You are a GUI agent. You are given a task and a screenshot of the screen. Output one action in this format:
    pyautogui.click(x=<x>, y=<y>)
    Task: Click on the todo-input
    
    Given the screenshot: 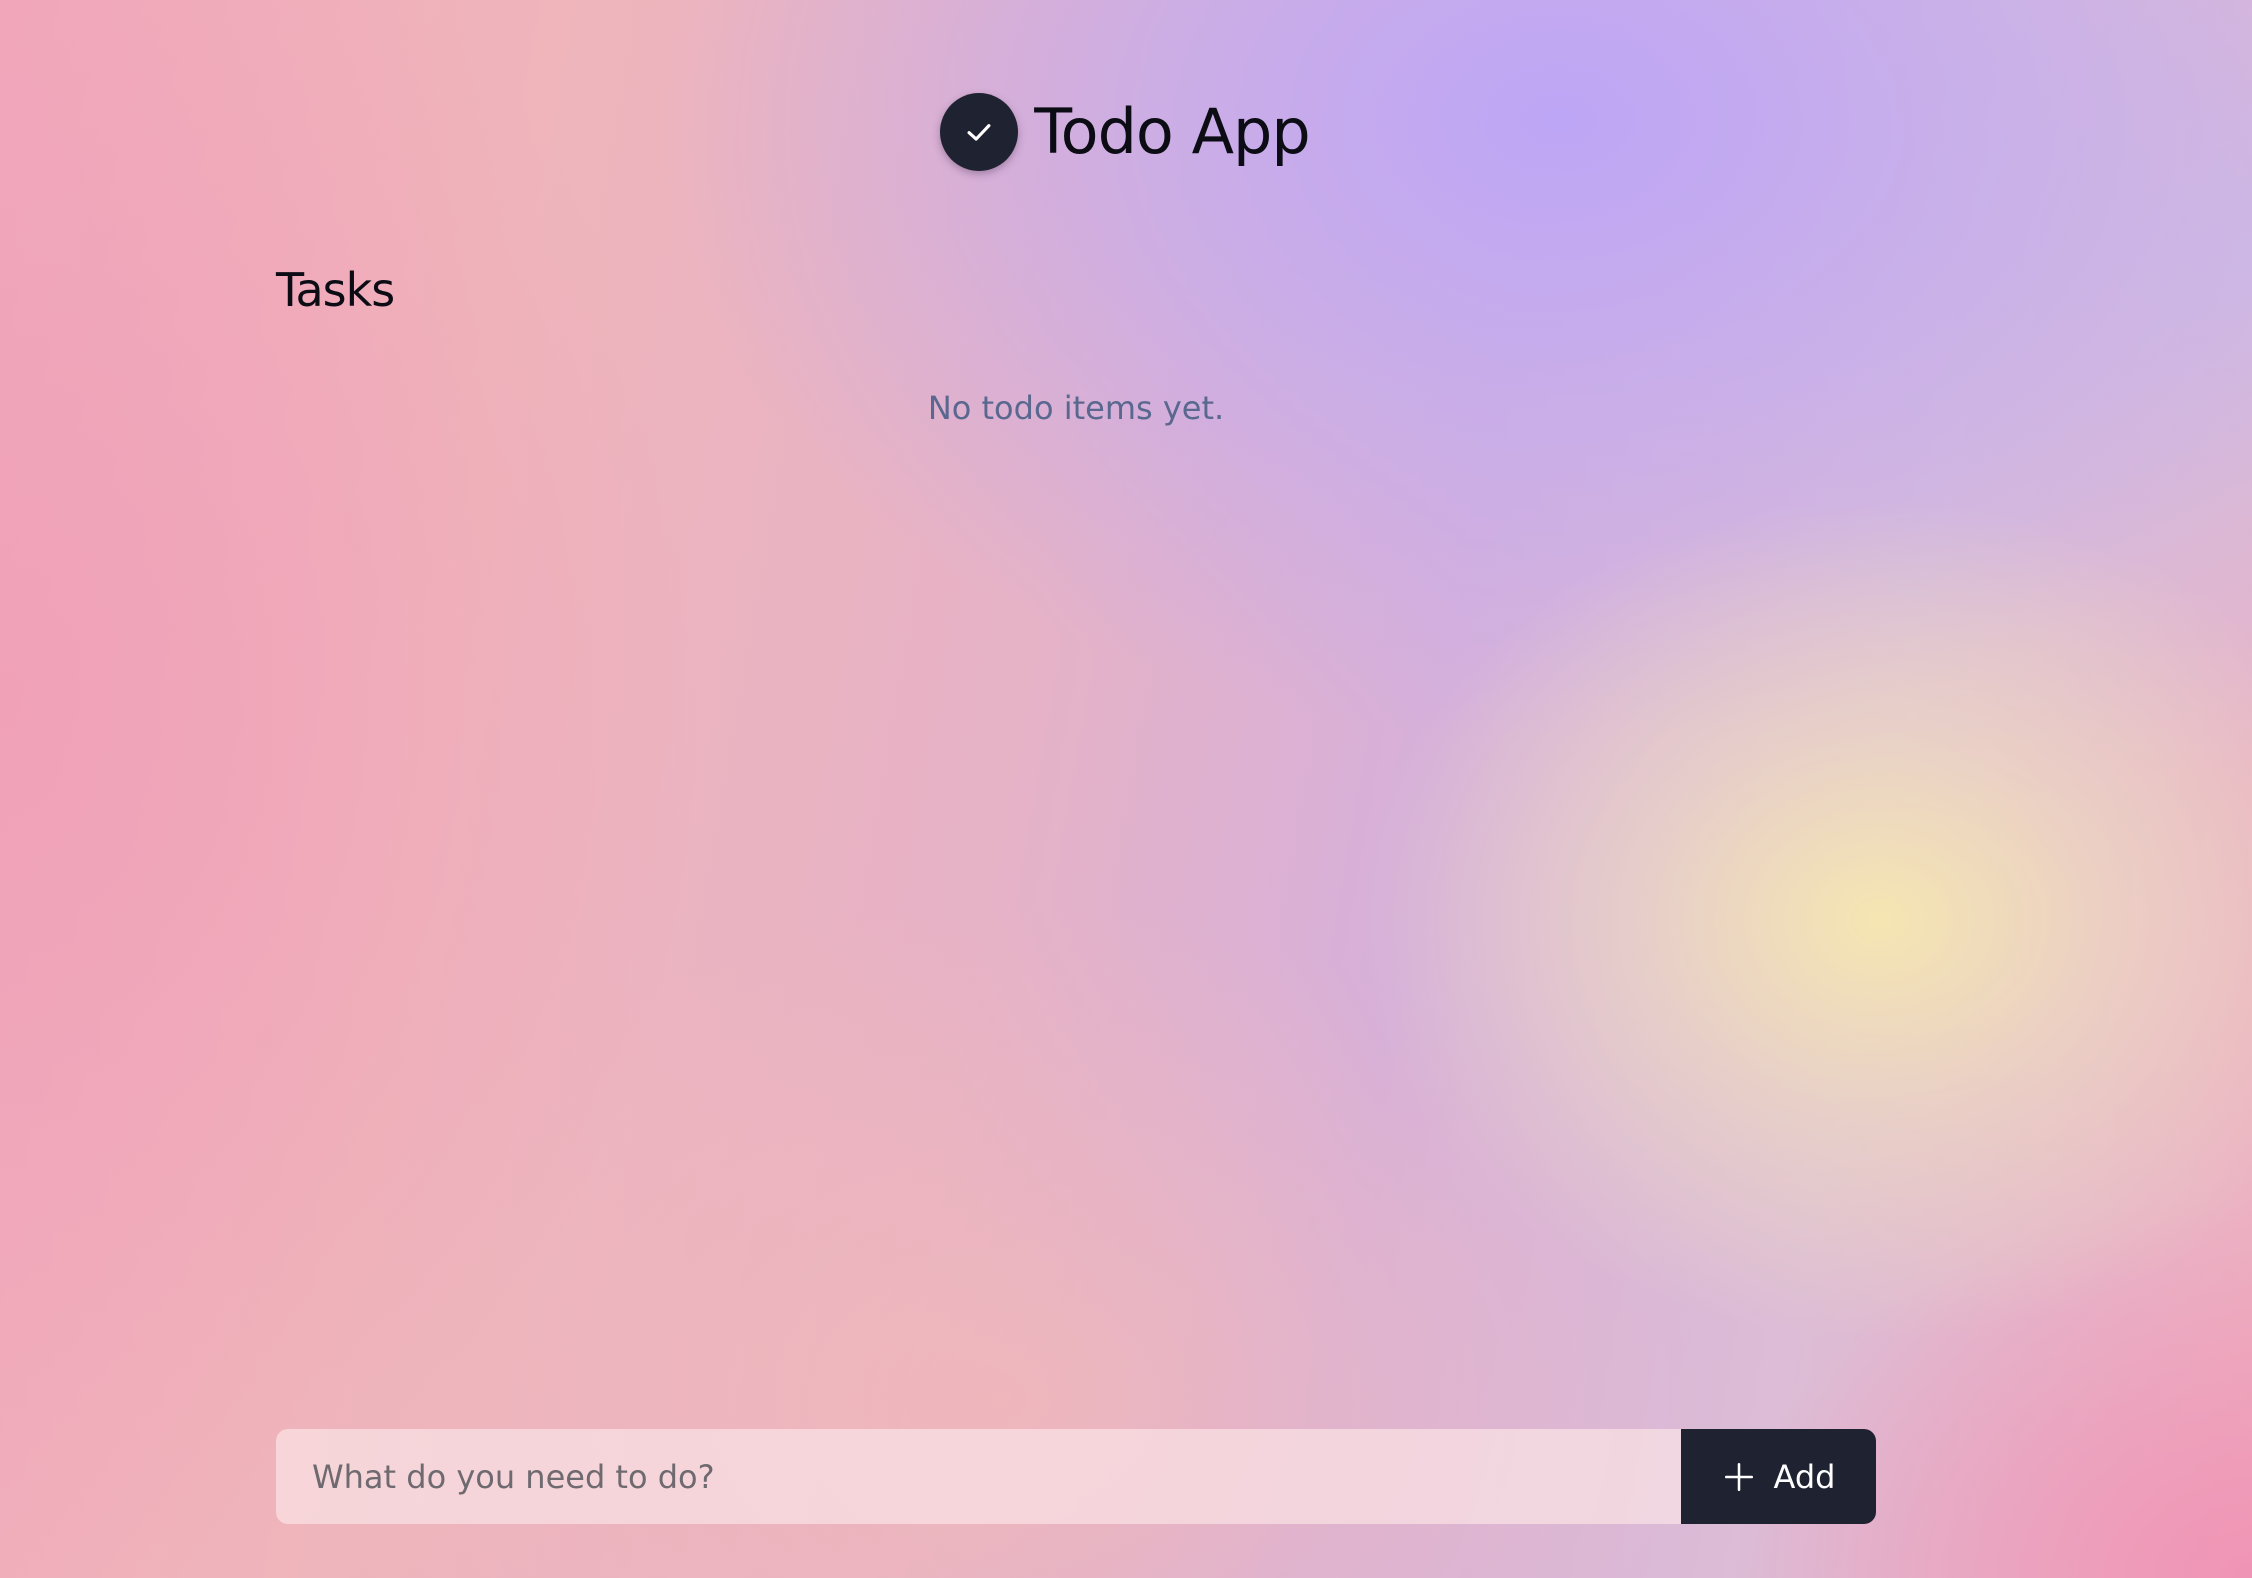 What is the action you would take?
    pyautogui.click(x=978, y=1476)
    